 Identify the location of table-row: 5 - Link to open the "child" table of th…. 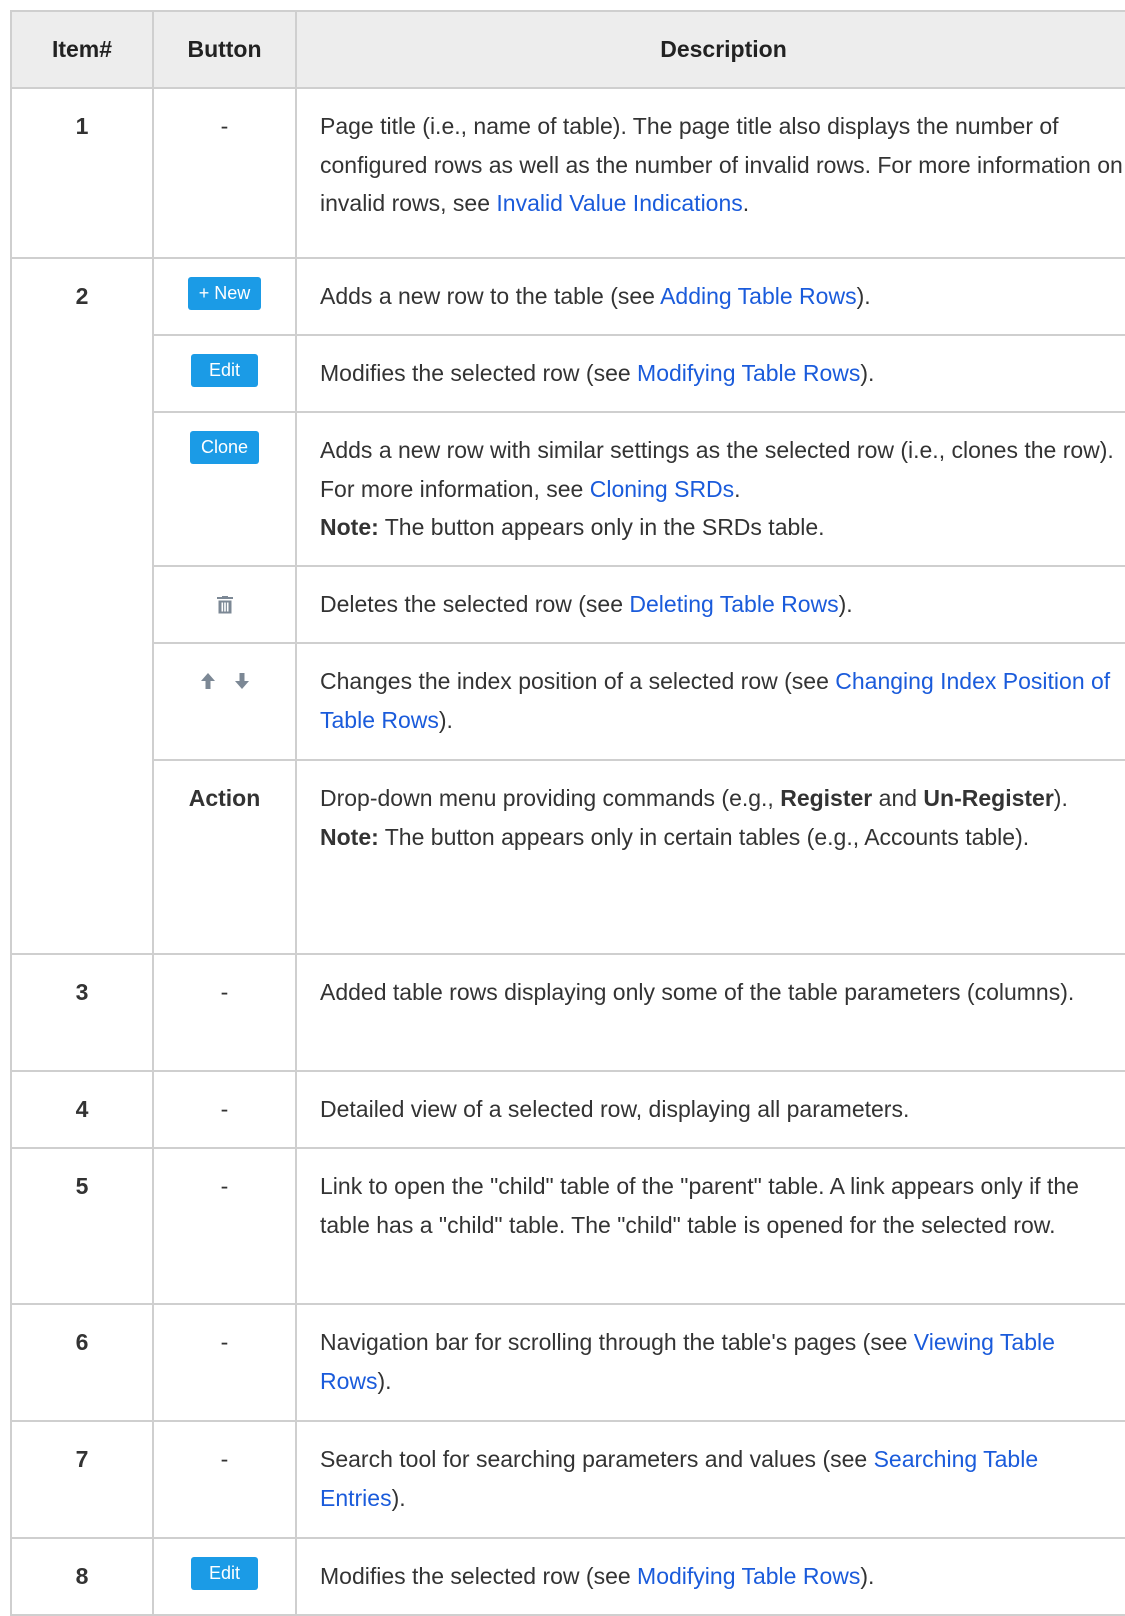
(567, 1226).